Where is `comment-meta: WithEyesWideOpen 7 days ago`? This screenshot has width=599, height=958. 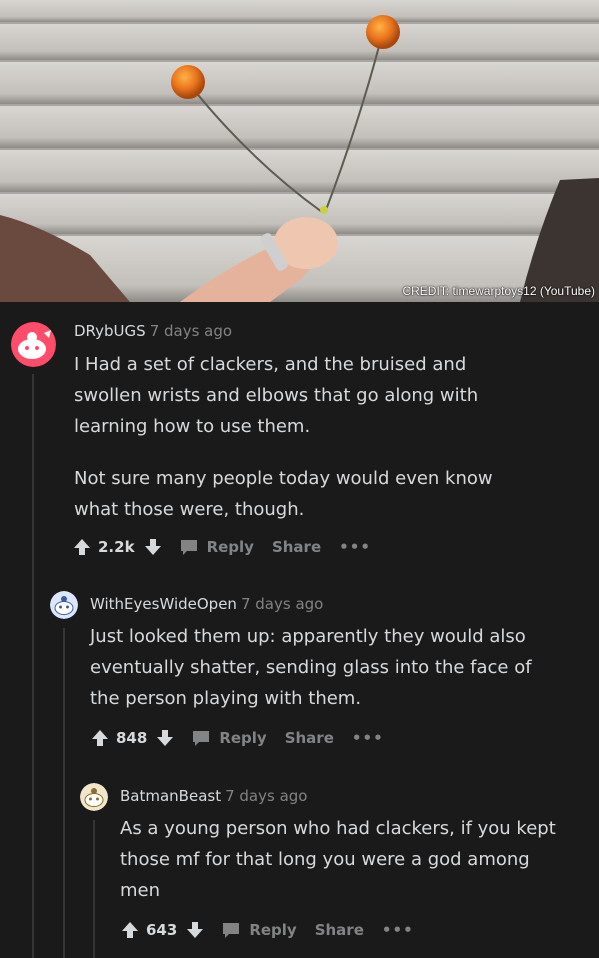 comment-meta: WithEyesWideOpen 7 days ago is located at coordinates (206, 604).